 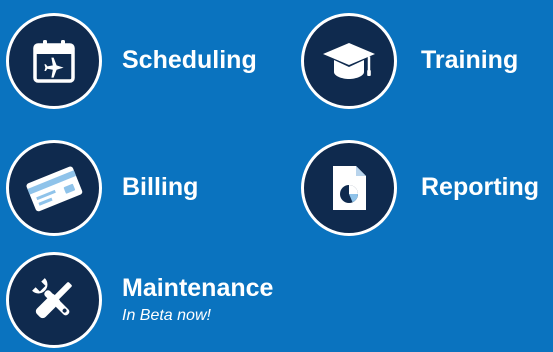 I want to click on calendar-plane-icon, so click(x=54, y=61).